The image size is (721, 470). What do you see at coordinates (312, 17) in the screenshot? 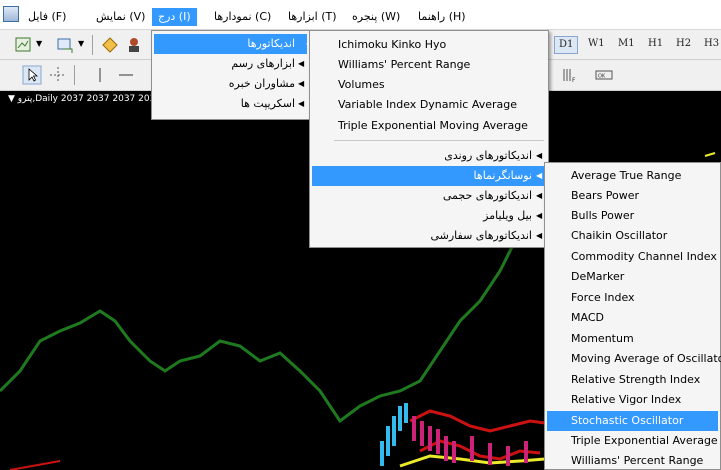
I see `menu-tools: ابزارها (T)` at bounding box center [312, 17].